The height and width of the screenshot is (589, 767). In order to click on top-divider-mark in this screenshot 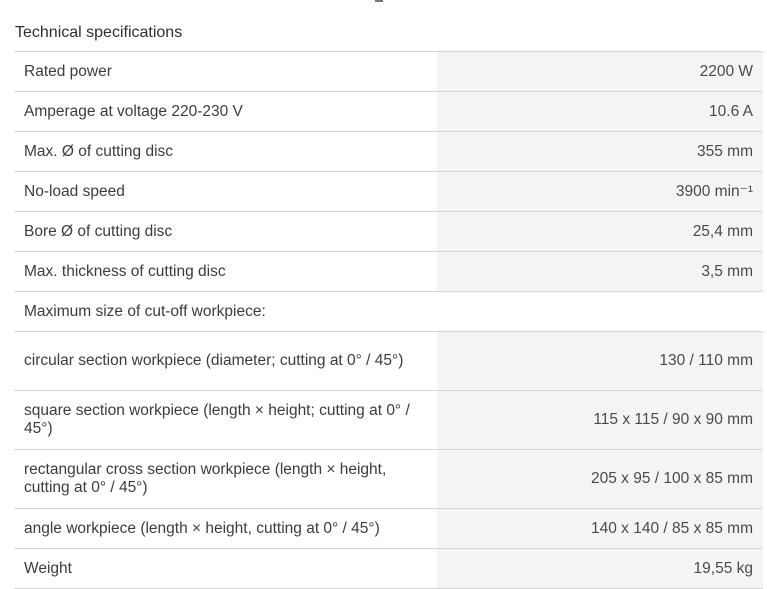, I will do `click(379, 1)`.